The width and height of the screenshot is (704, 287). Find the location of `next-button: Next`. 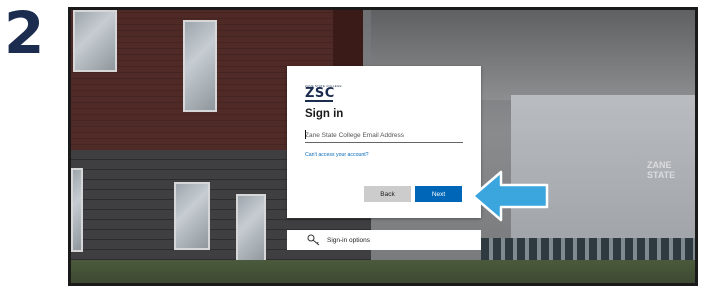

next-button: Next is located at coordinates (438, 194).